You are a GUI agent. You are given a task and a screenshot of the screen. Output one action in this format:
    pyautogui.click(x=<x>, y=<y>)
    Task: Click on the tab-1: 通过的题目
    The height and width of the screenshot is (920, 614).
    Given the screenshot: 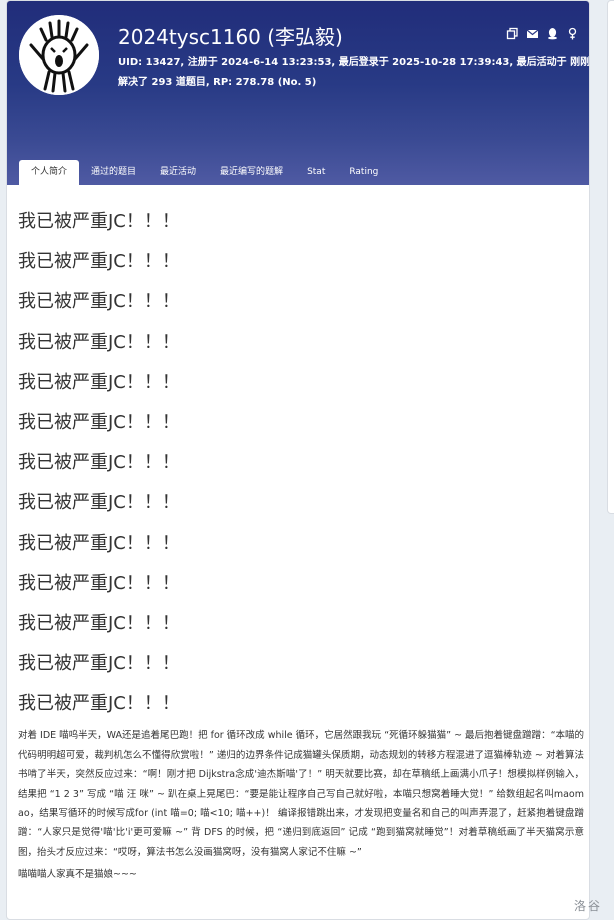 What is the action you would take?
    pyautogui.click(x=113, y=172)
    